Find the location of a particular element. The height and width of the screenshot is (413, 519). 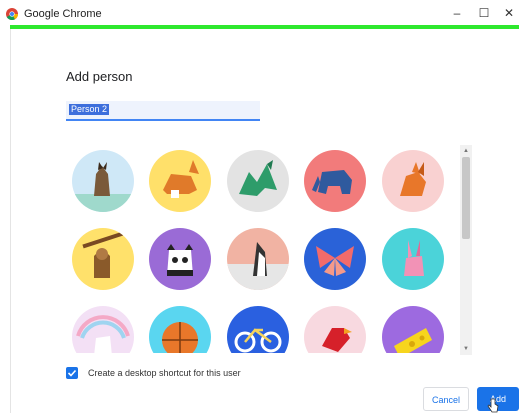

avatar-butterfly is located at coordinates (335, 259).